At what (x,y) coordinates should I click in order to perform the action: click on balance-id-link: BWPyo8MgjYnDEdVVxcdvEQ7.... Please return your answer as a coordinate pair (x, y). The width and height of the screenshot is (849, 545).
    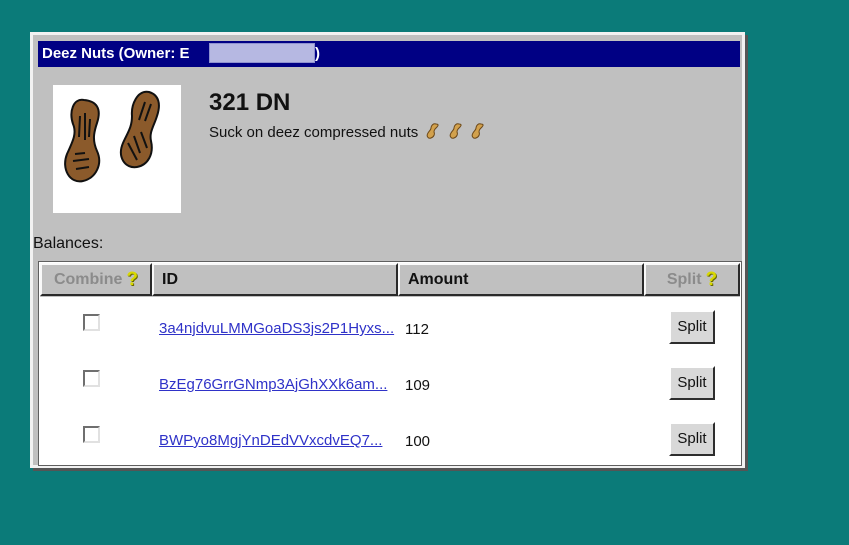
    Looking at the image, I should click on (279, 440).